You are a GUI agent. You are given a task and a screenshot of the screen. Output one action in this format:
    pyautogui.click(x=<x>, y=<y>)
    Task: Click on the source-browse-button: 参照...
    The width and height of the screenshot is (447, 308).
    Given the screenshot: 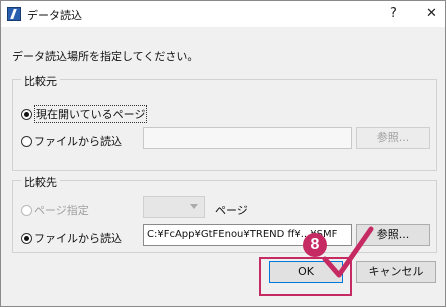 What is the action you would take?
    pyautogui.click(x=393, y=138)
    